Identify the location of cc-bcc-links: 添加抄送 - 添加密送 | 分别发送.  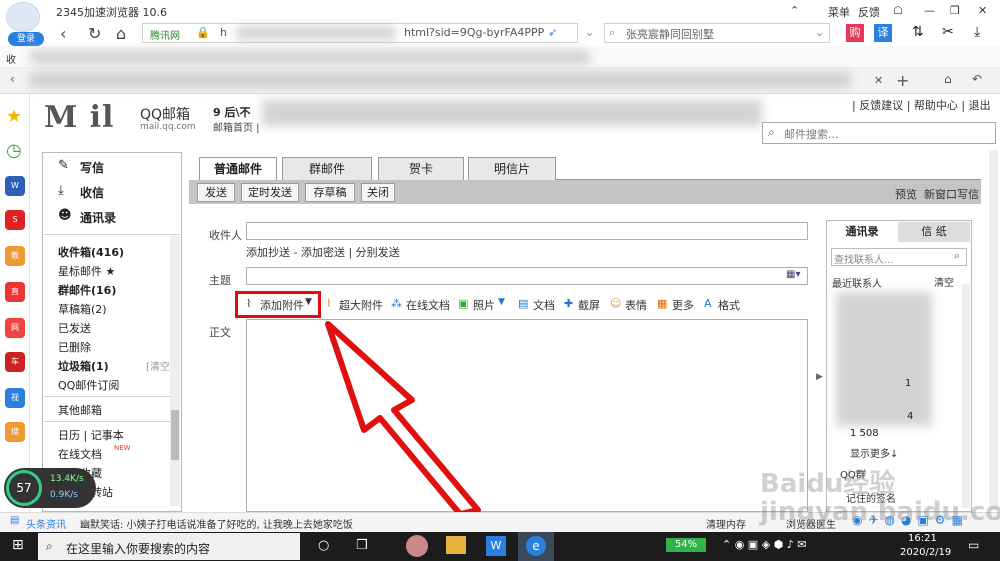
(323, 252).